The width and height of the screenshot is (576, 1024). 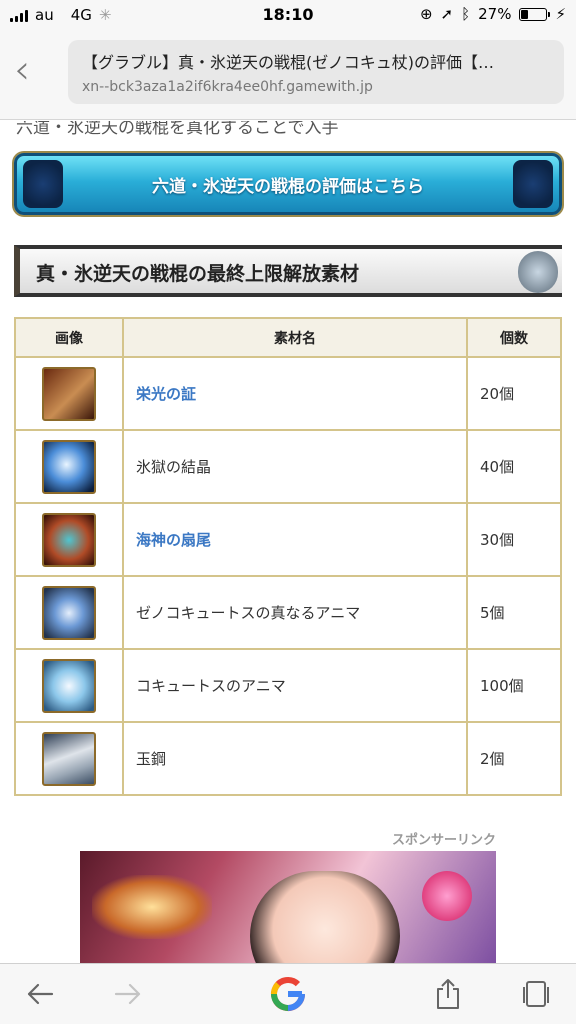 I want to click on material-link: 海神の扇尾, so click(x=173, y=540).